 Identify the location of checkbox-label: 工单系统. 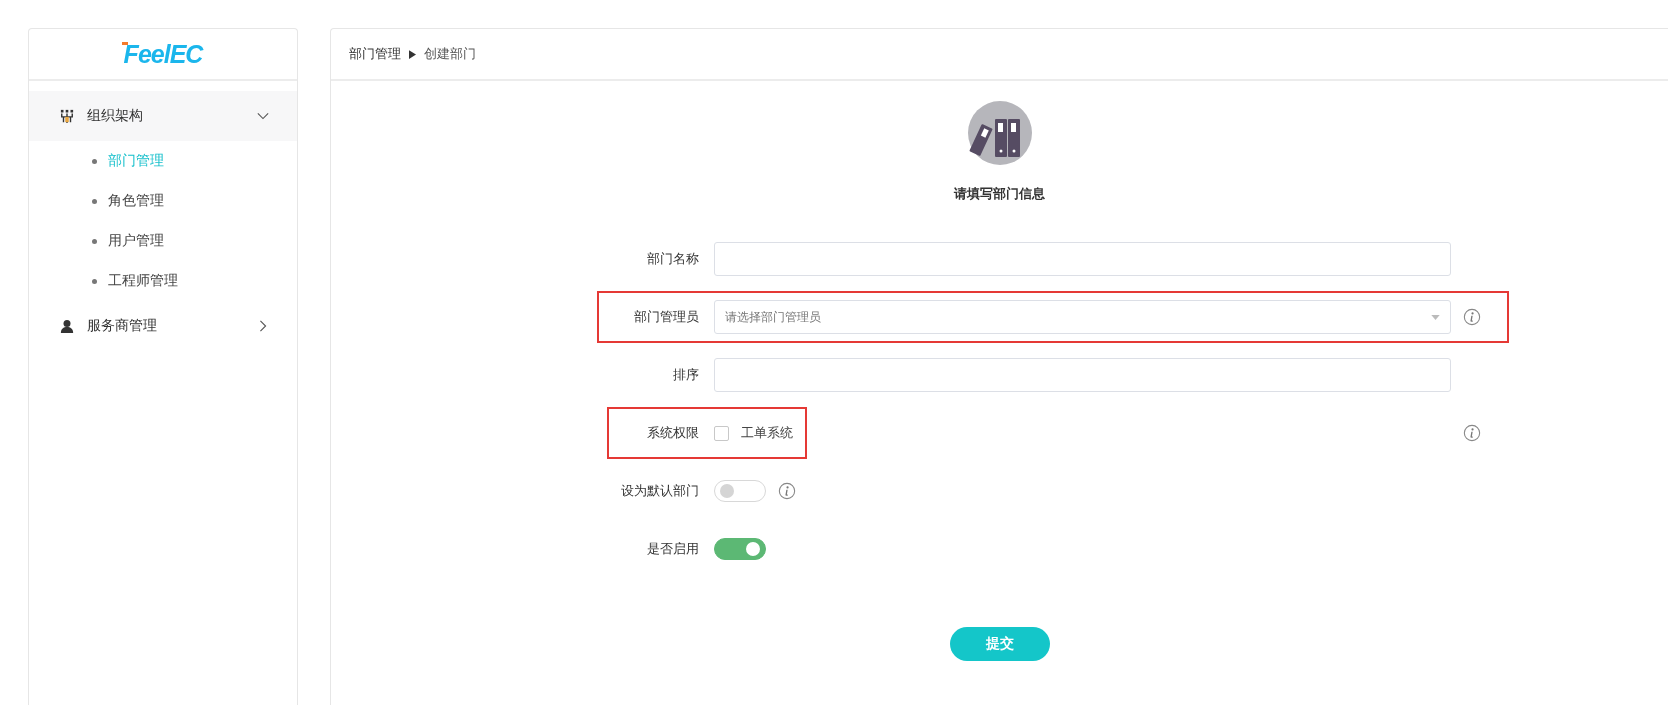
(766, 433).